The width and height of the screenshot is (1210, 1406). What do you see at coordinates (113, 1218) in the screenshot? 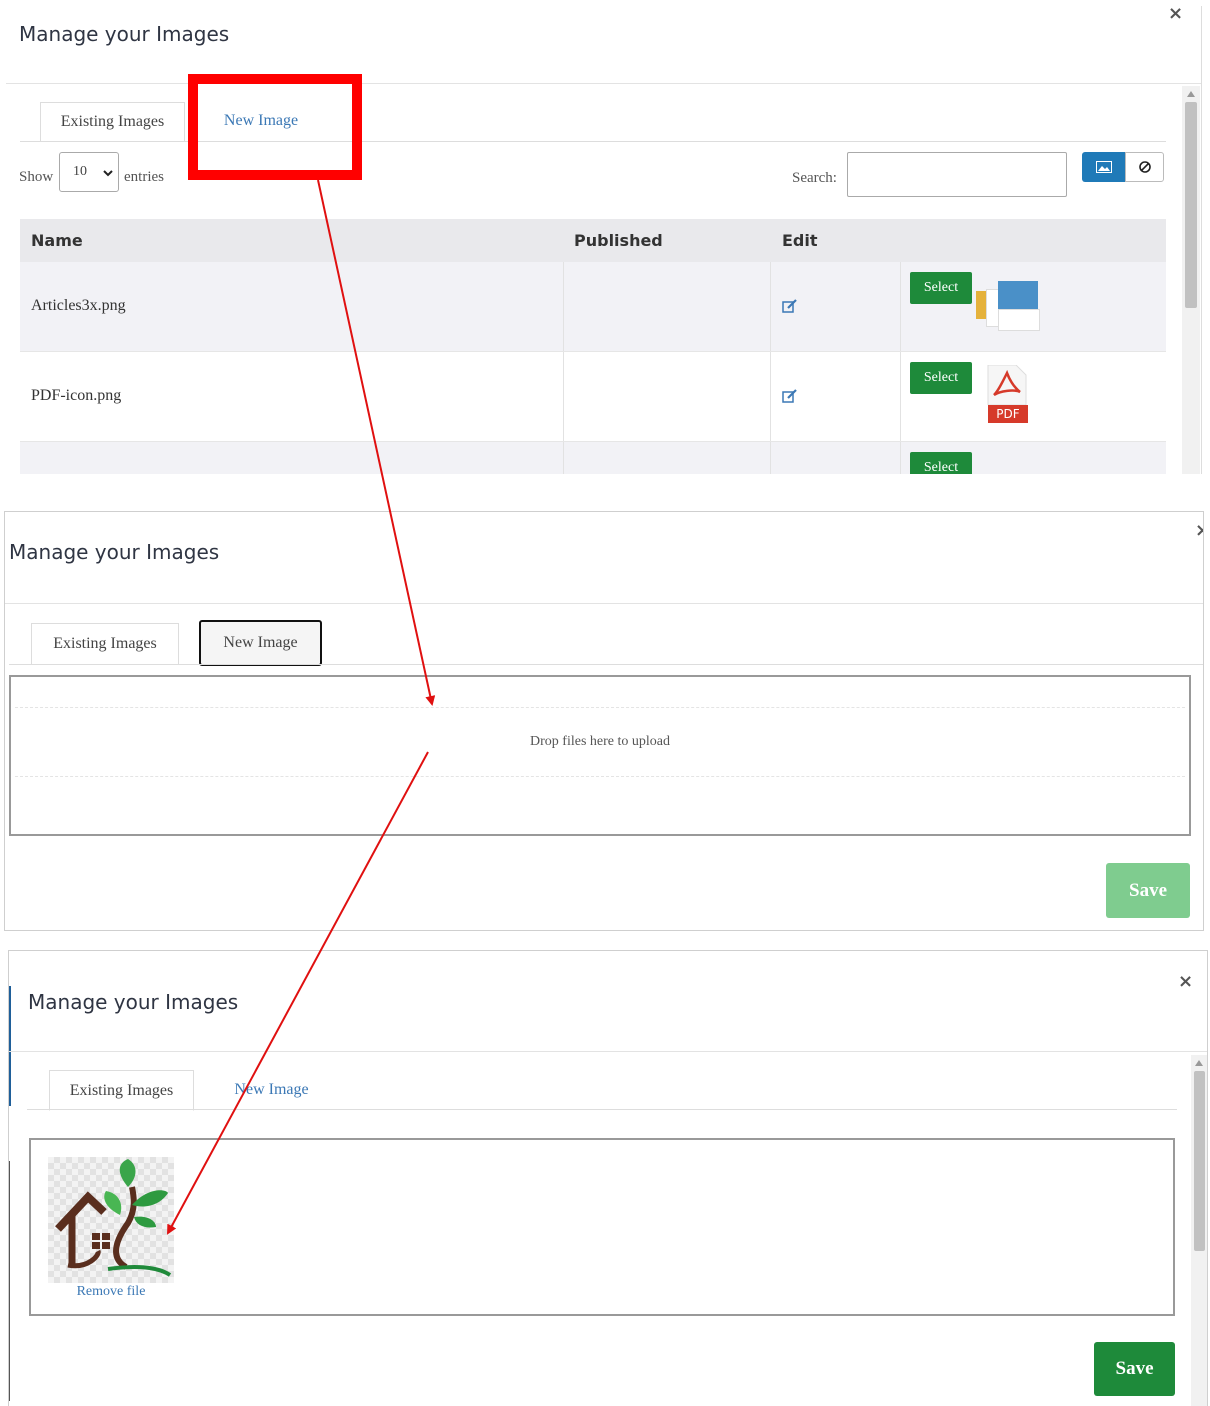
I see `house-plant-logo-icon` at bounding box center [113, 1218].